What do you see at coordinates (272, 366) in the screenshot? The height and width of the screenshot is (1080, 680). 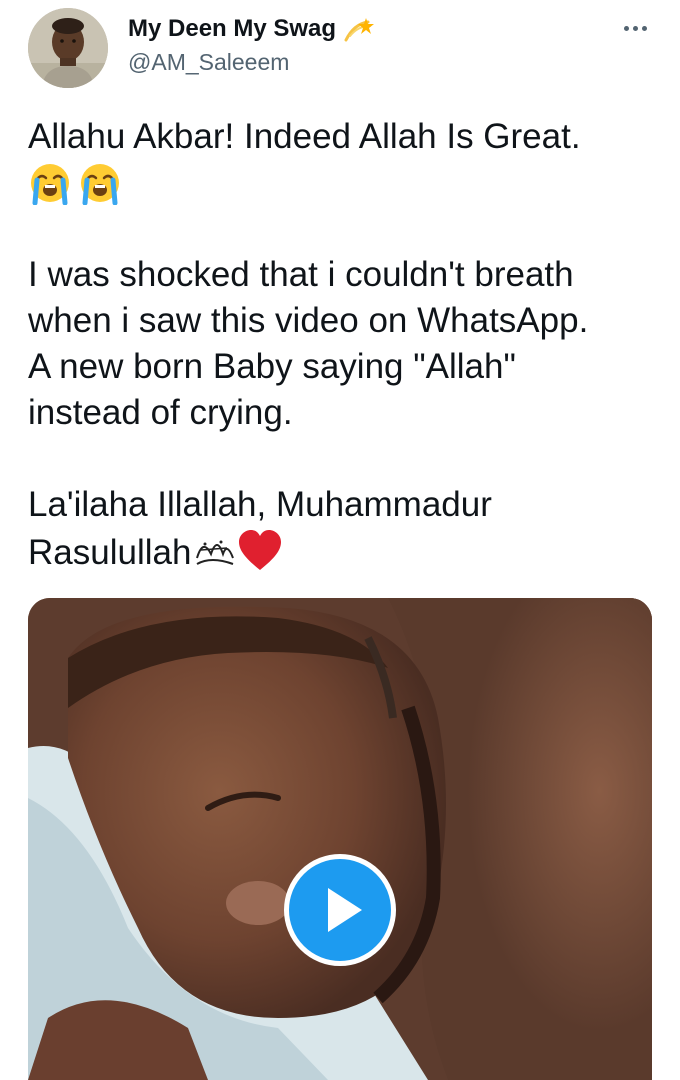 I see `tweet-line: A new born Baby saying "Allah"` at bounding box center [272, 366].